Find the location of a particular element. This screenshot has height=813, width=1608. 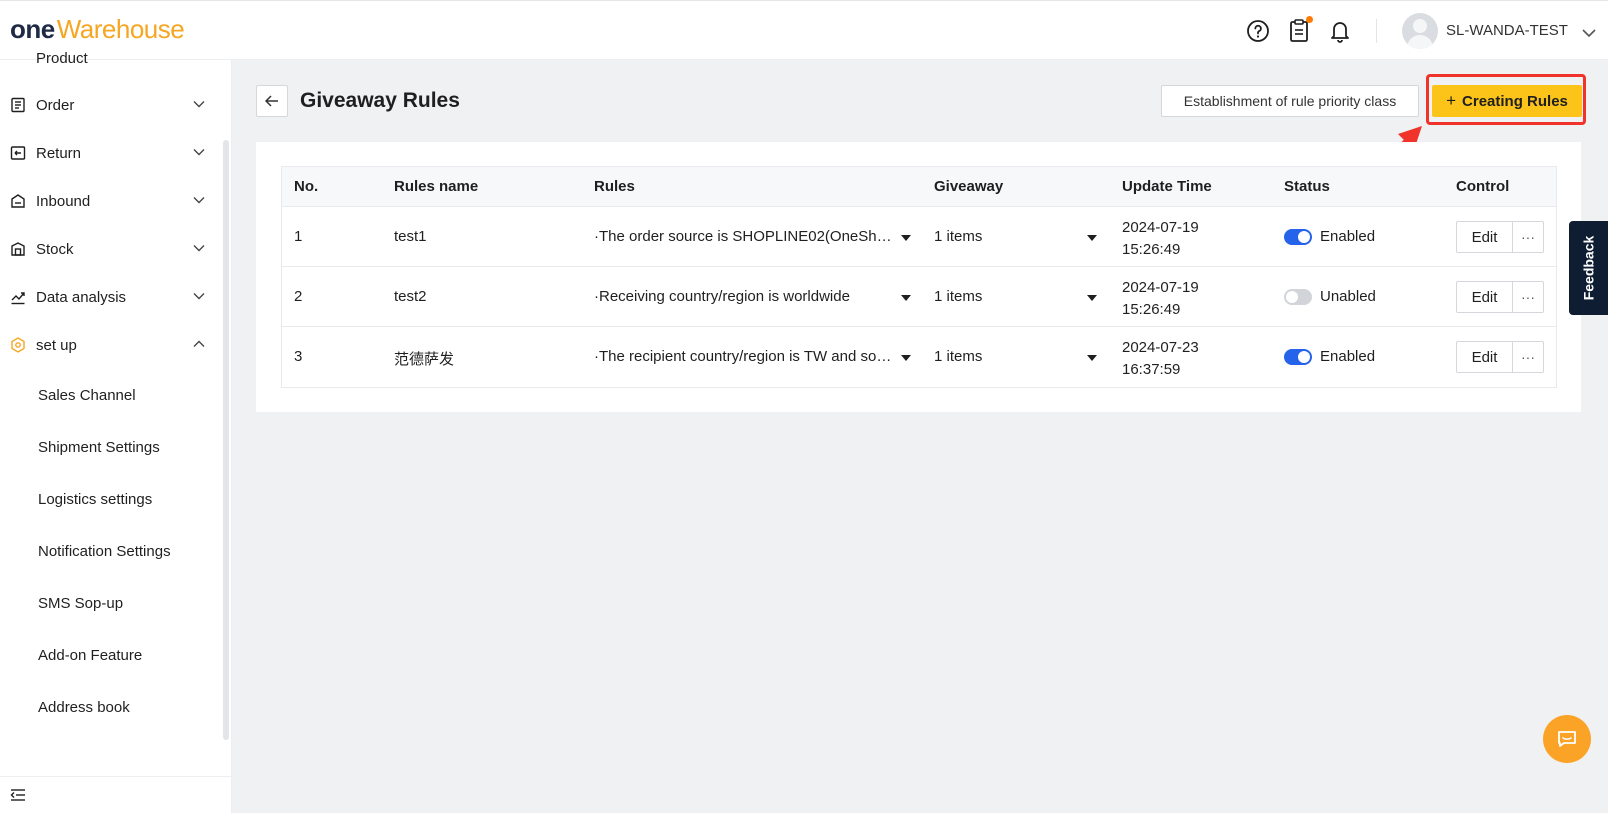

highlight-annotation is located at coordinates (1506, 99).